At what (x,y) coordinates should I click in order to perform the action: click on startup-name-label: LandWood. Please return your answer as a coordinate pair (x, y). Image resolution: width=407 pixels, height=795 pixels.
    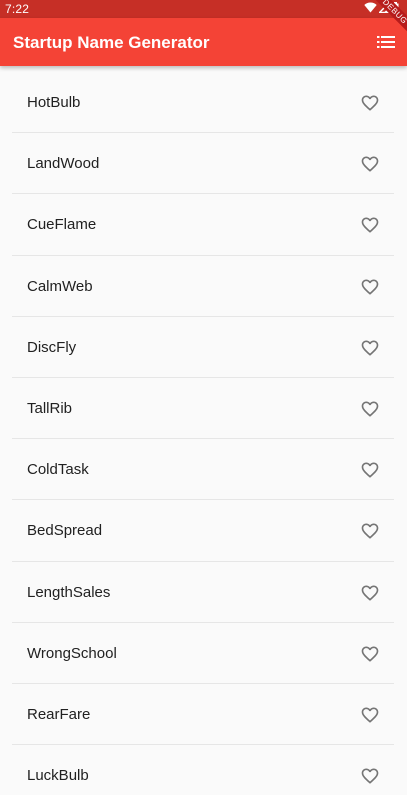
    Looking at the image, I should click on (63, 164).